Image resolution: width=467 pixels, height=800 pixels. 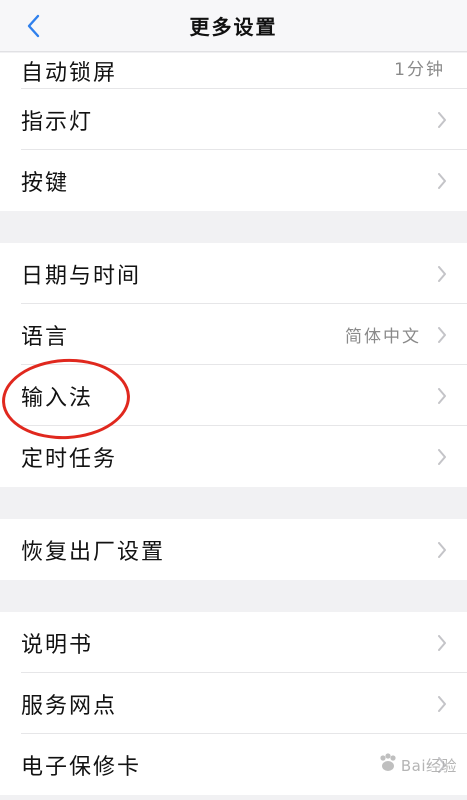 What do you see at coordinates (233, 395) in the screenshot?
I see `setting-input-method: 输入法` at bounding box center [233, 395].